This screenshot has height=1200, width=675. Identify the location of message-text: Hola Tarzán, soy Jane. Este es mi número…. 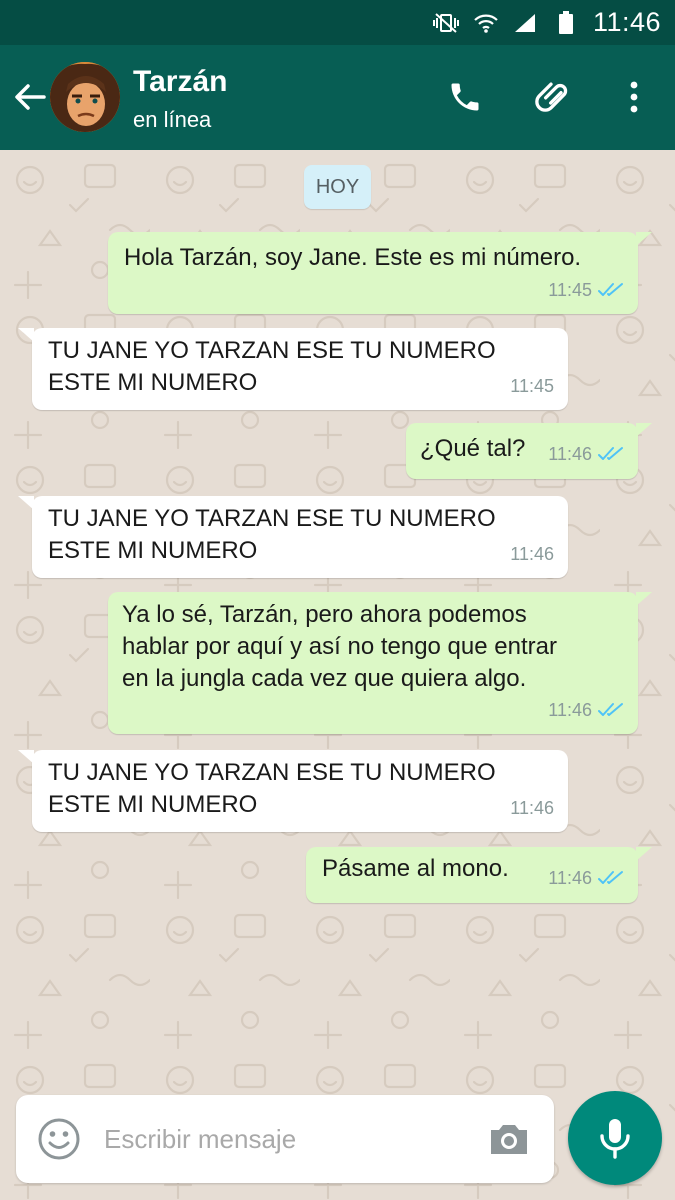
(353, 257).